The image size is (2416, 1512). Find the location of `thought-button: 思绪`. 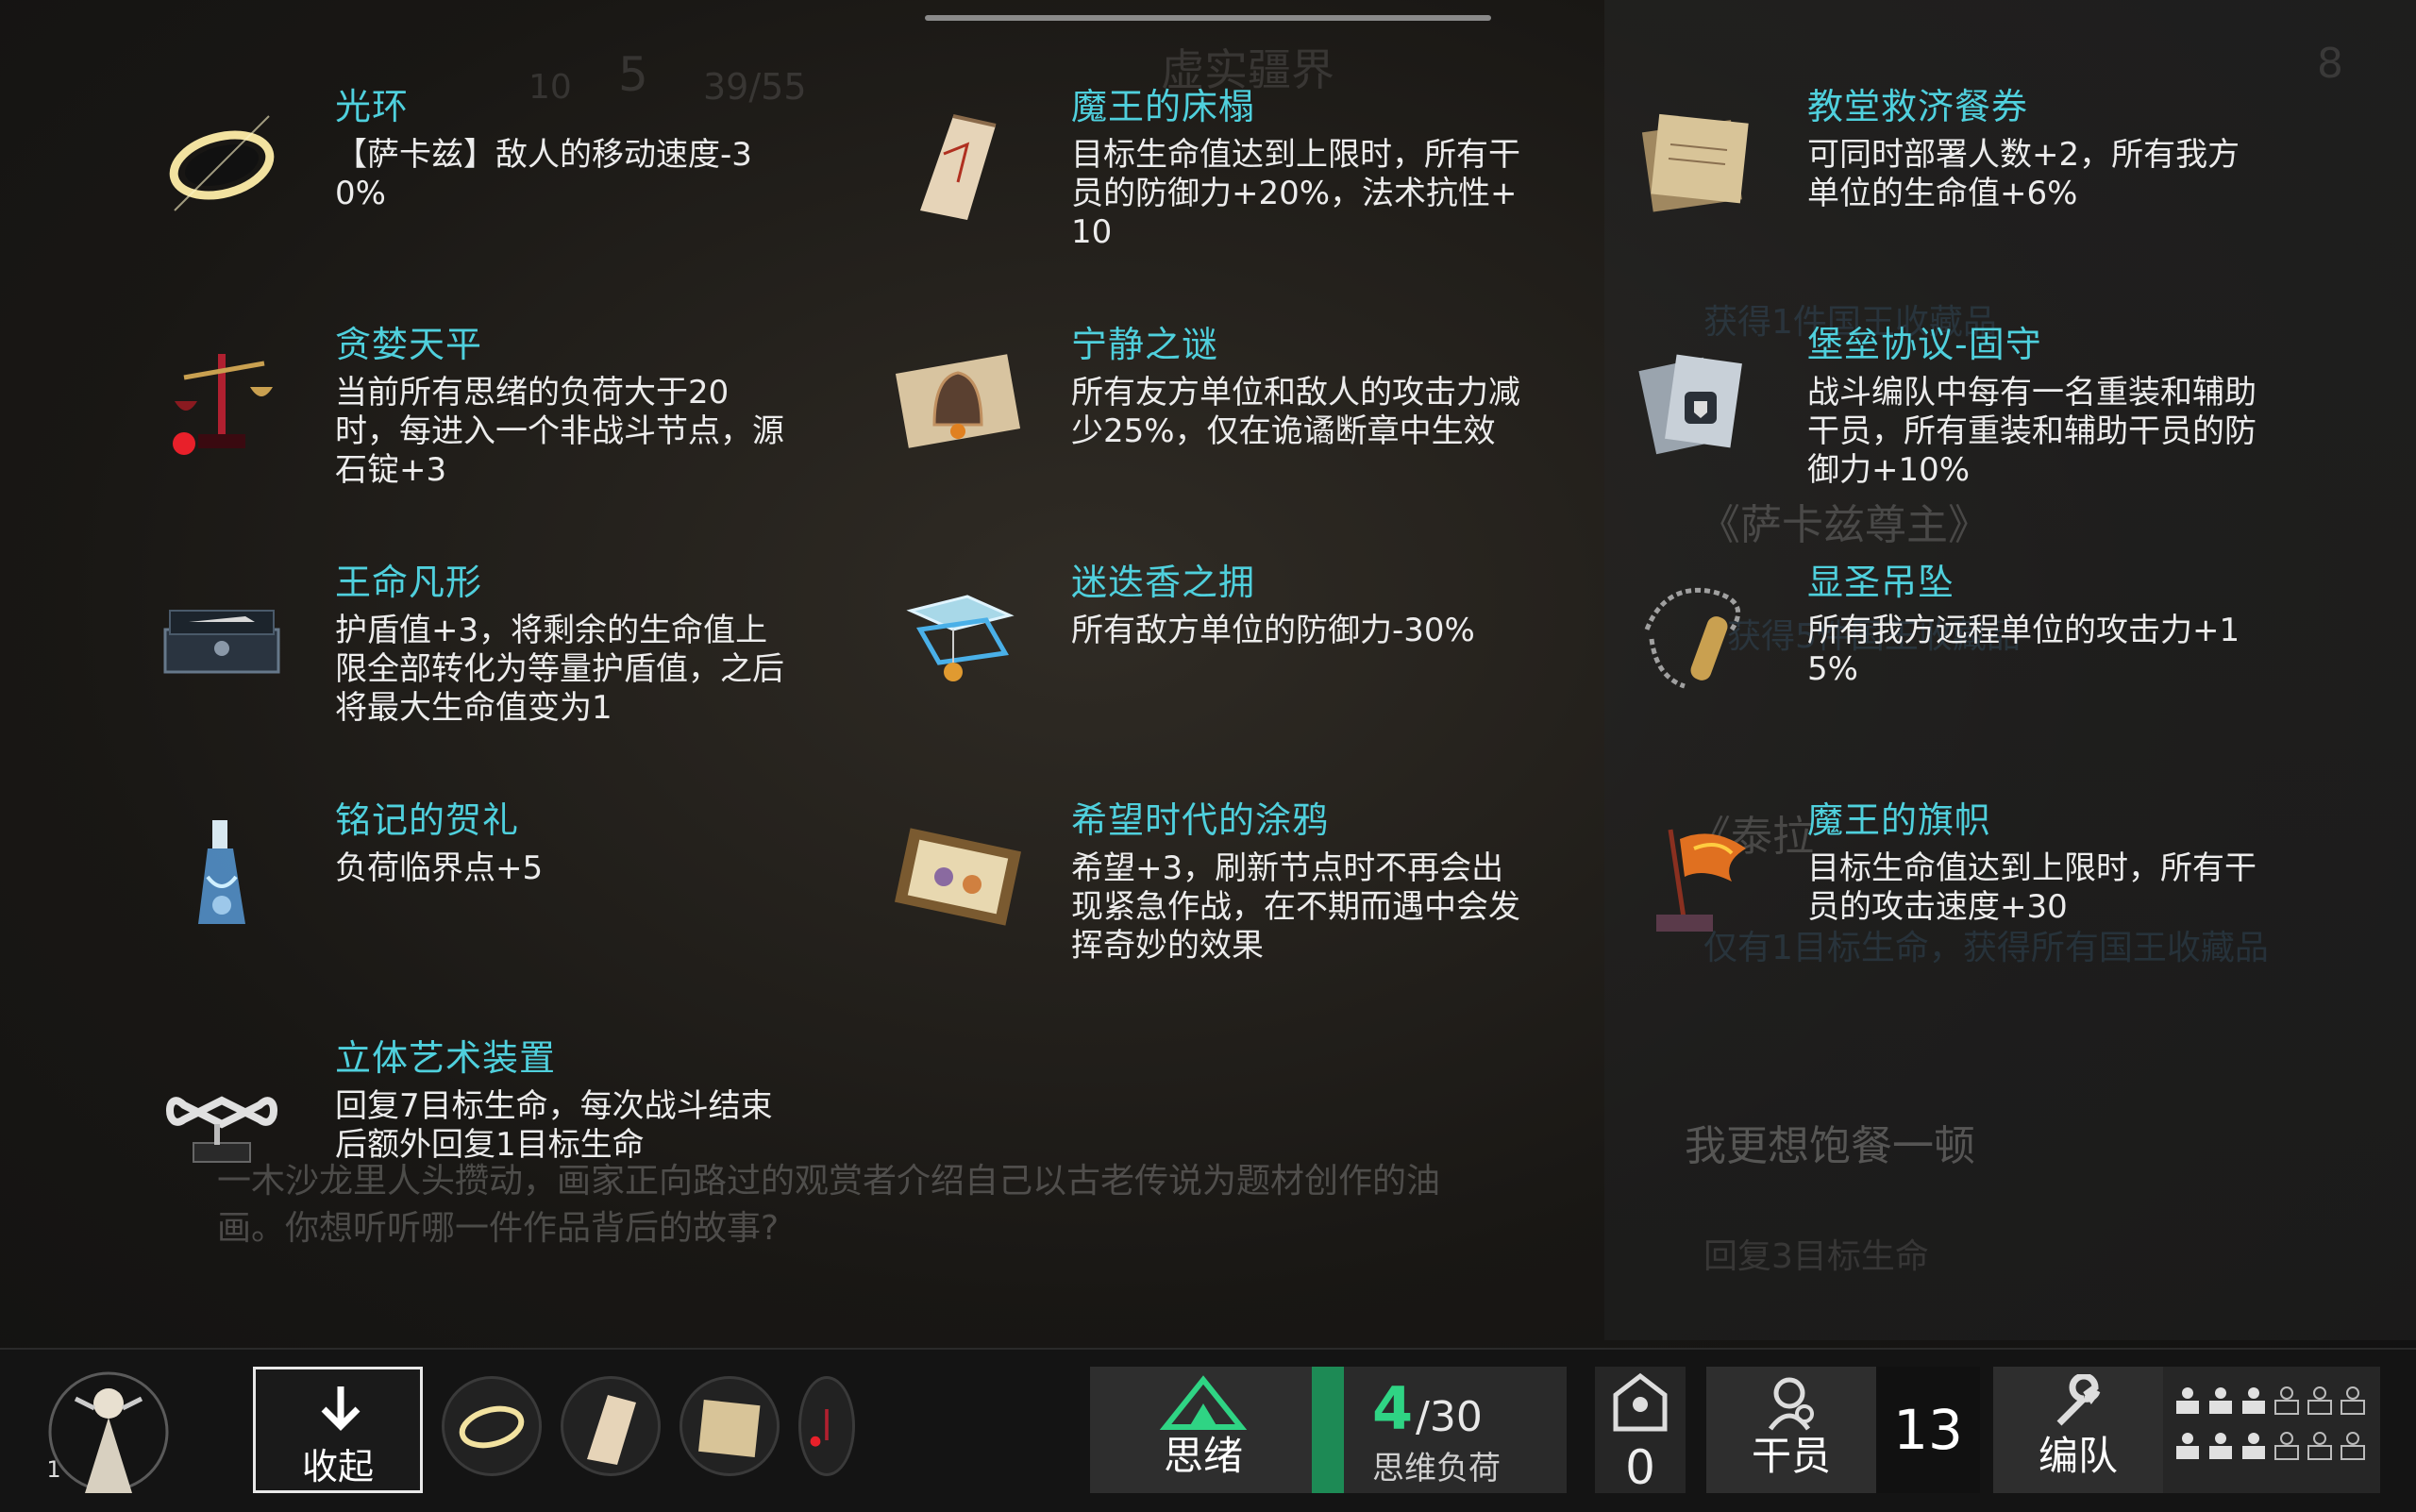

thought-button: 思绪 is located at coordinates (1203, 1430).